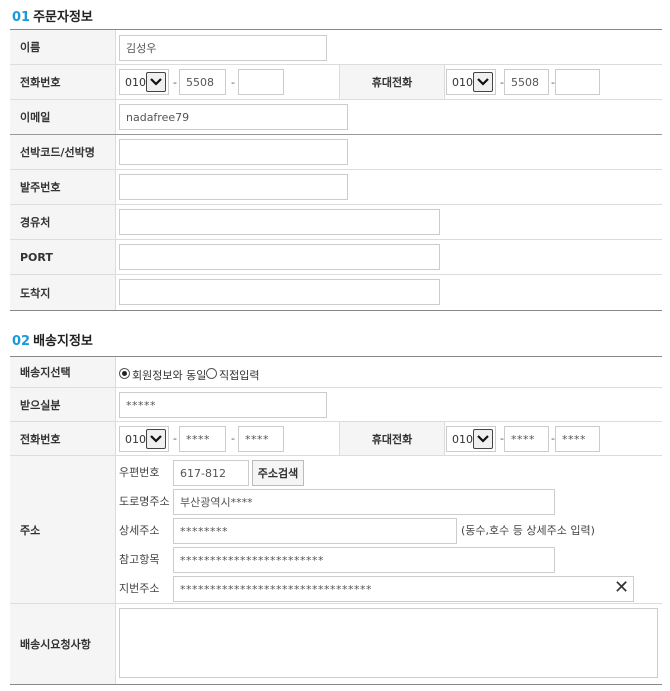  What do you see at coordinates (233, 152) in the screenshot?
I see `ship-code-input` at bounding box center [233, 152].